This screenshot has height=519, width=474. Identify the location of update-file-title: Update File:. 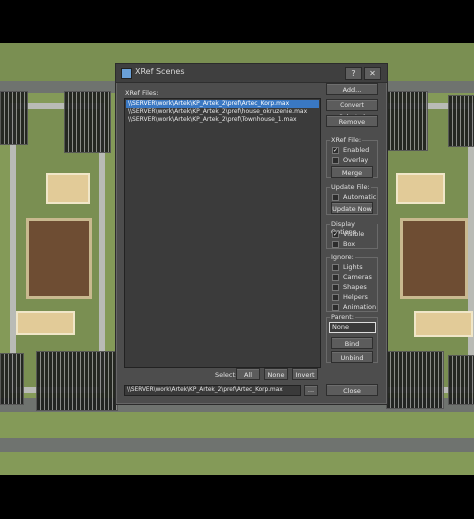
(350, 187).